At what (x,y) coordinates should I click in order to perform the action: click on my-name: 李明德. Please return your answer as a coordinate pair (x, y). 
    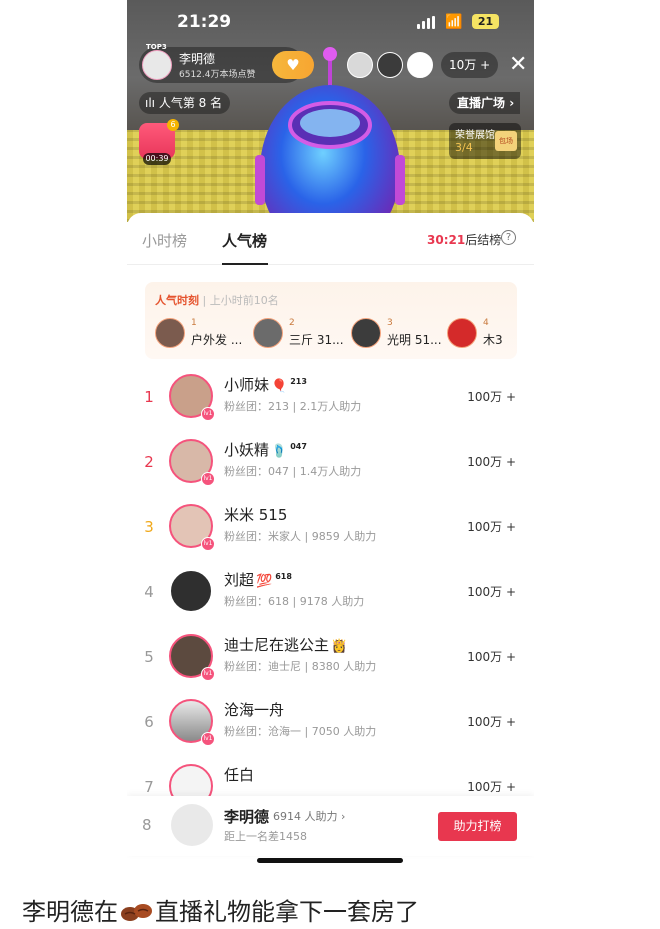
    Looking at the image, I should click on (247, 817).